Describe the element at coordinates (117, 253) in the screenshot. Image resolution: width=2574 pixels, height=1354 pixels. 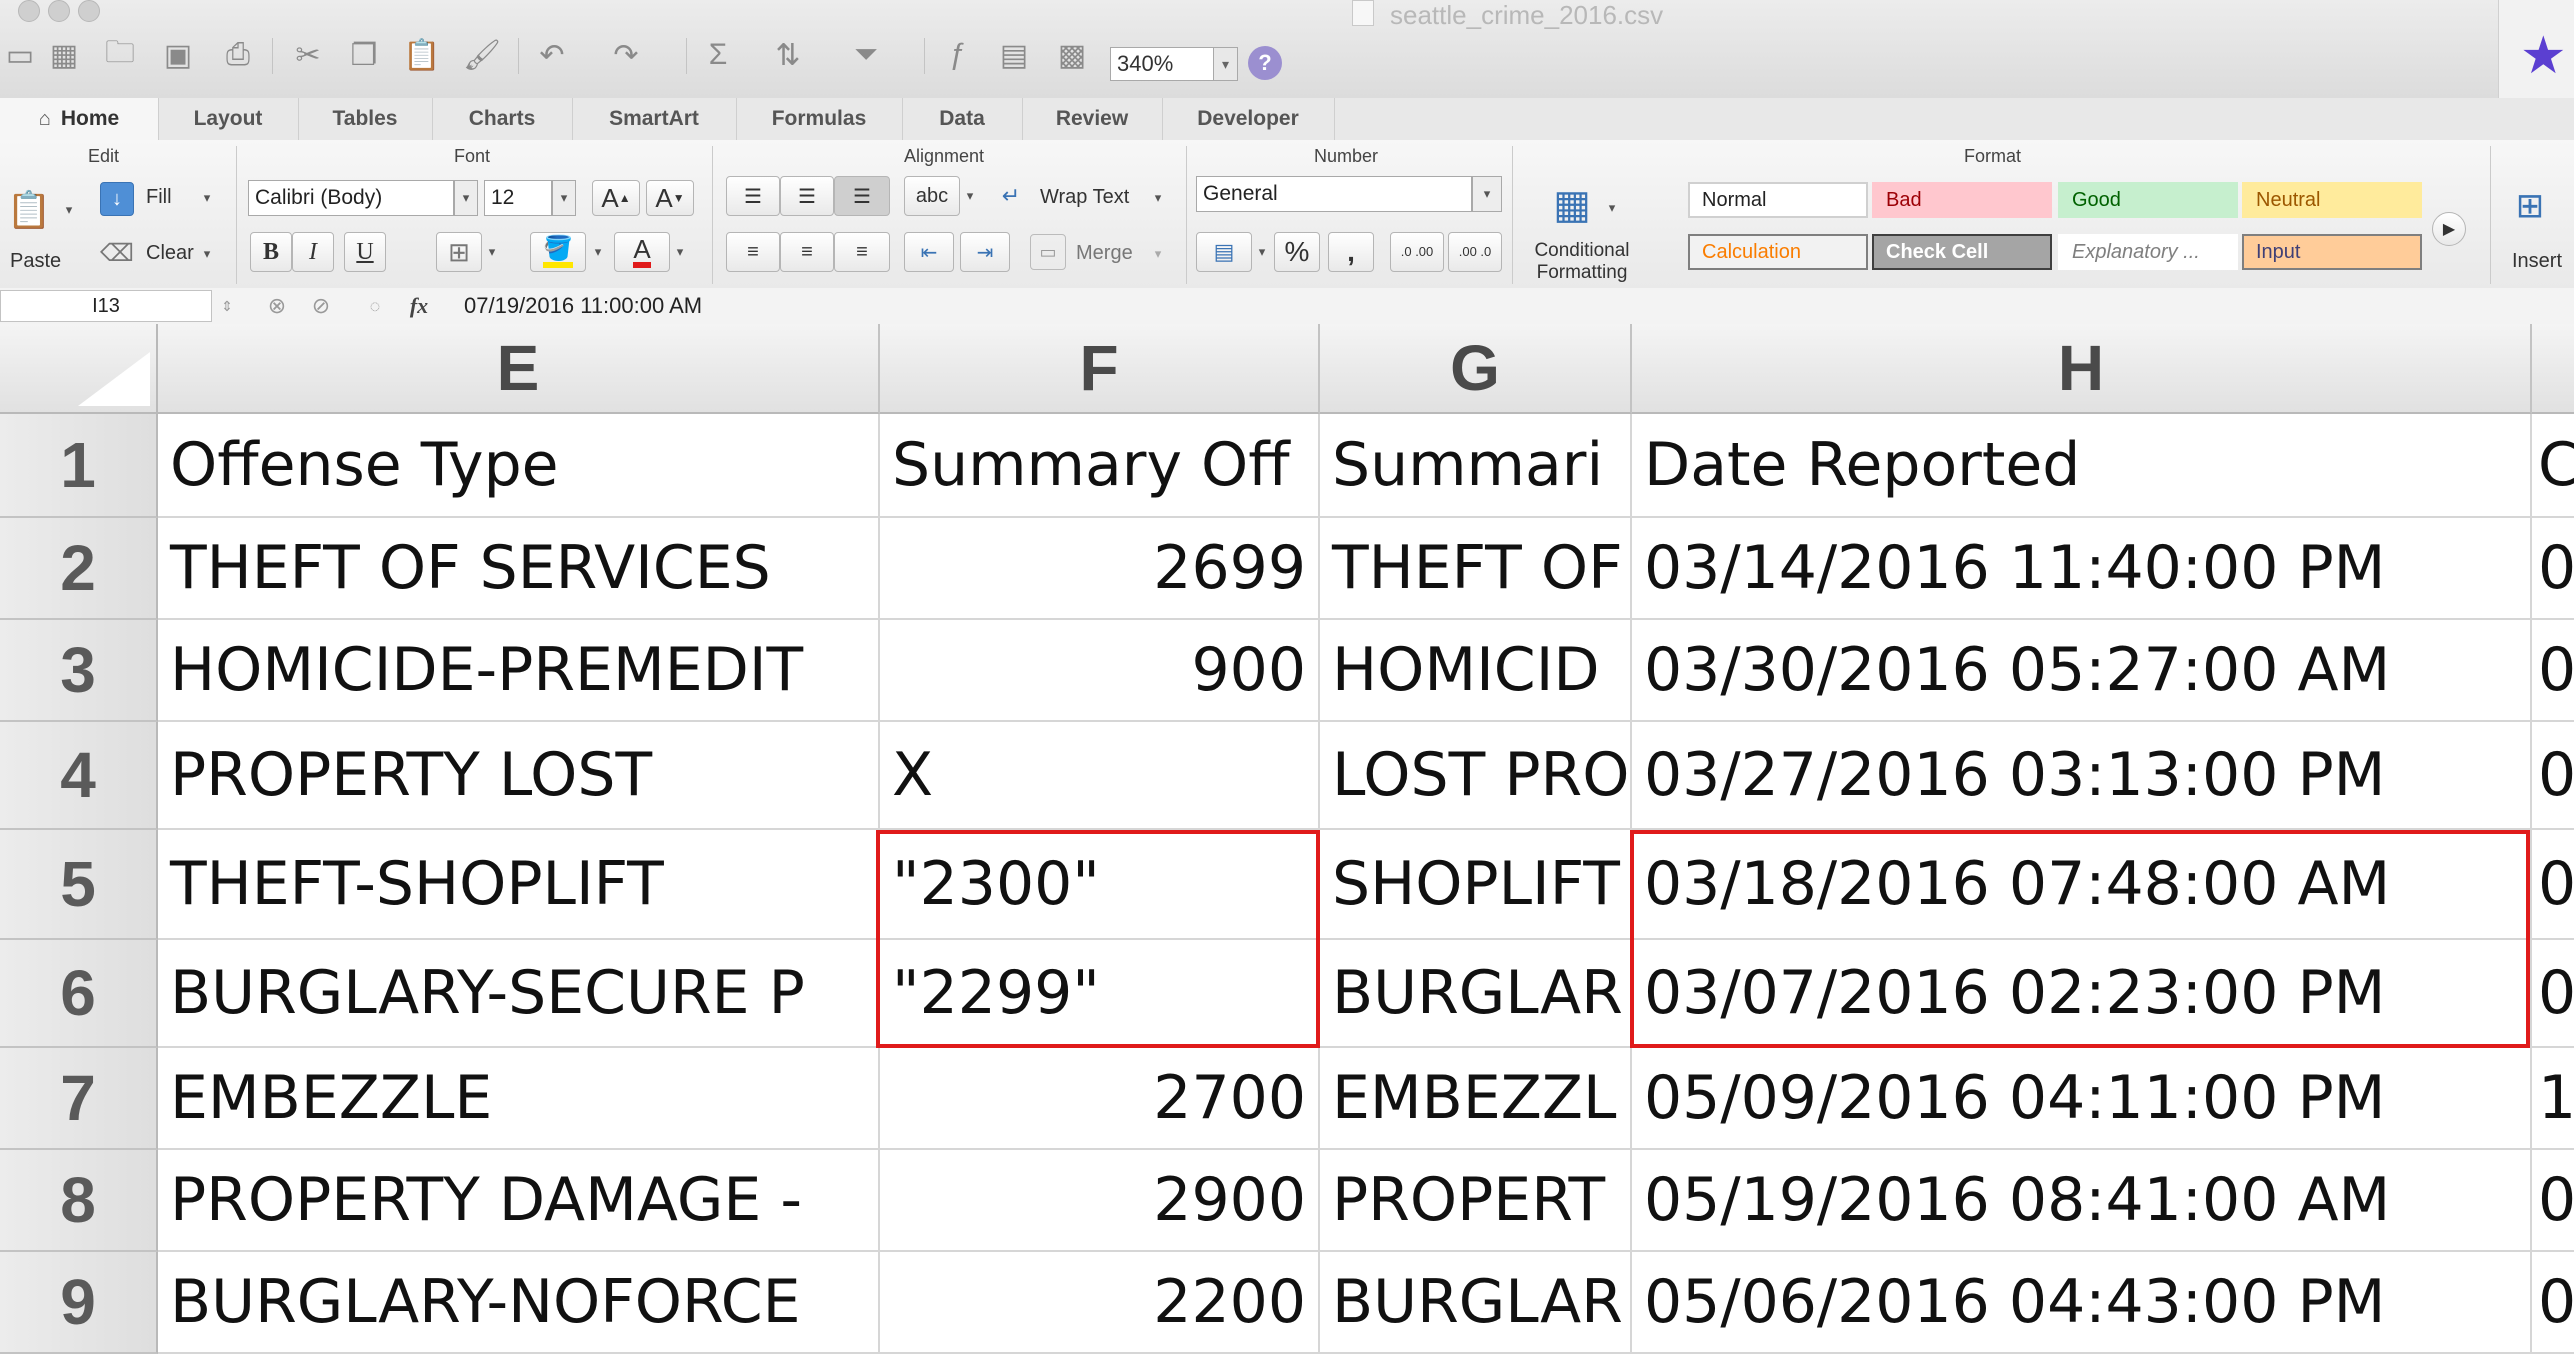
I see `eraser-icon: ⌫` at that location.